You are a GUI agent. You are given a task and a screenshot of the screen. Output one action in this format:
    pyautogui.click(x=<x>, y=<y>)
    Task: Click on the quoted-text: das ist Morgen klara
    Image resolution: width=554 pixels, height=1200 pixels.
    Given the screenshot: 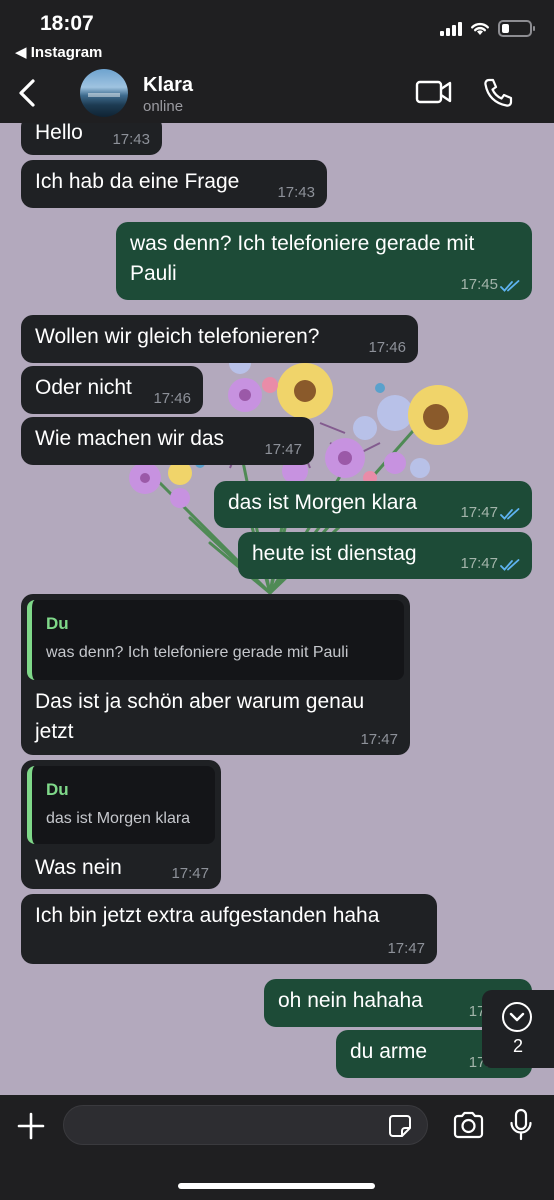 What is the action you would take?
    pyautogui.click(x=118, y=818)
    